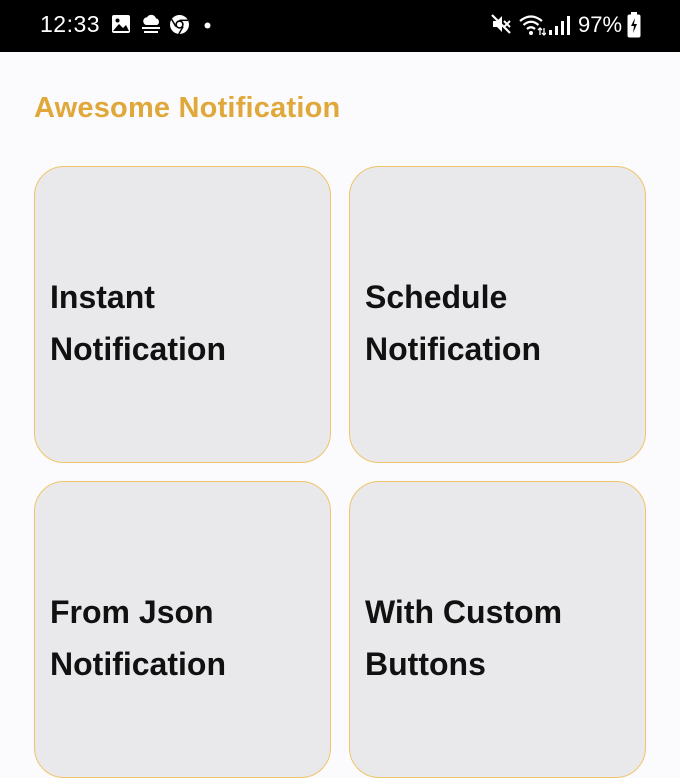 This screenshot has height=778, width=680. Describe the element at coordinates (559, 25) in the screenshot. I see `signal-icon` at that location.